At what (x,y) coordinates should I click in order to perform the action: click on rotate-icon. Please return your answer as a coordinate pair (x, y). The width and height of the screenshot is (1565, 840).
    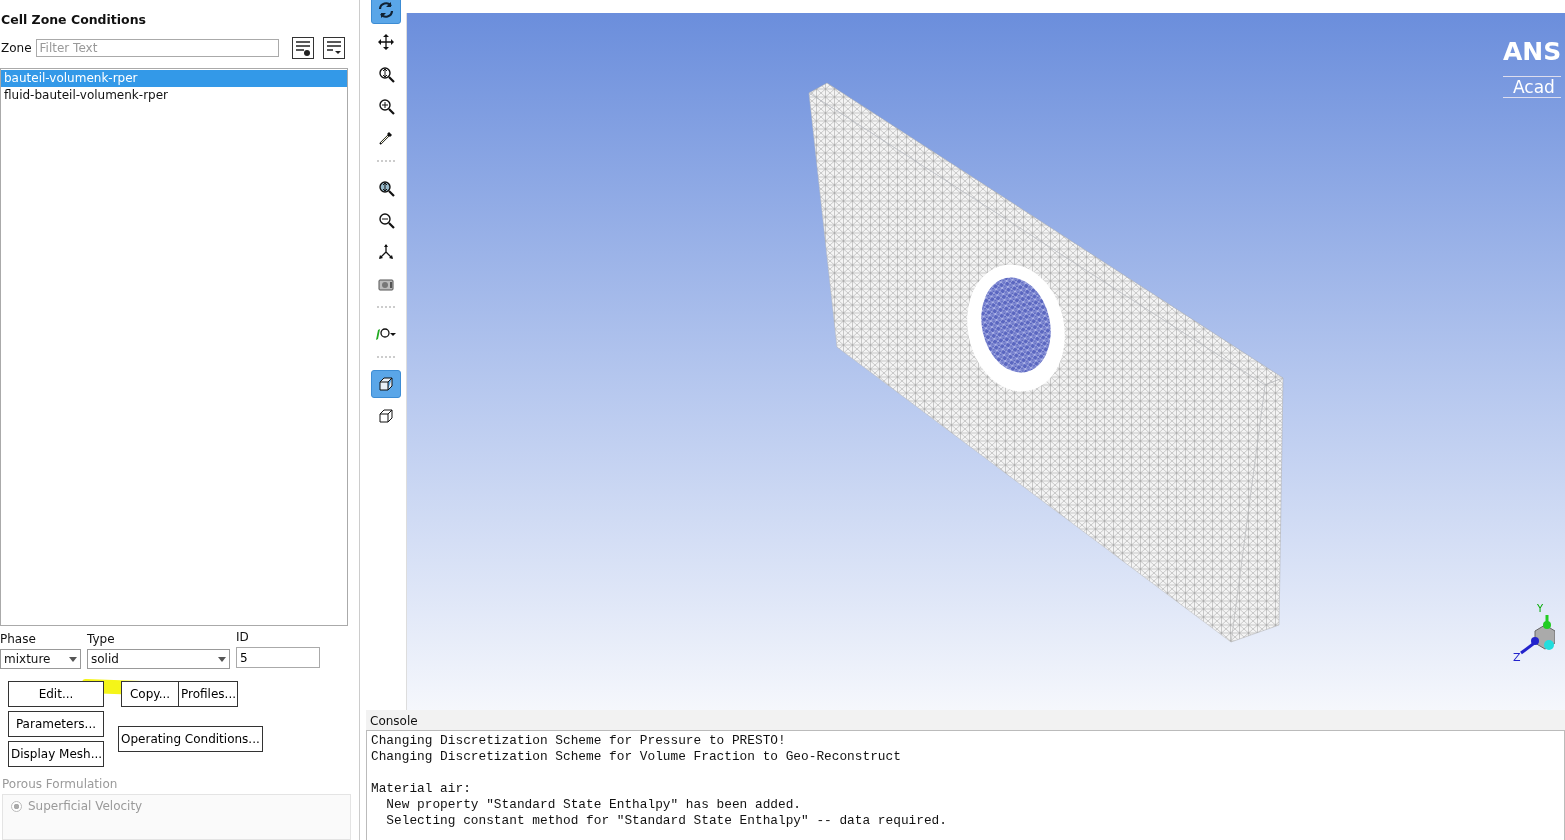
    Looking at the image, I should click on (386, 10).